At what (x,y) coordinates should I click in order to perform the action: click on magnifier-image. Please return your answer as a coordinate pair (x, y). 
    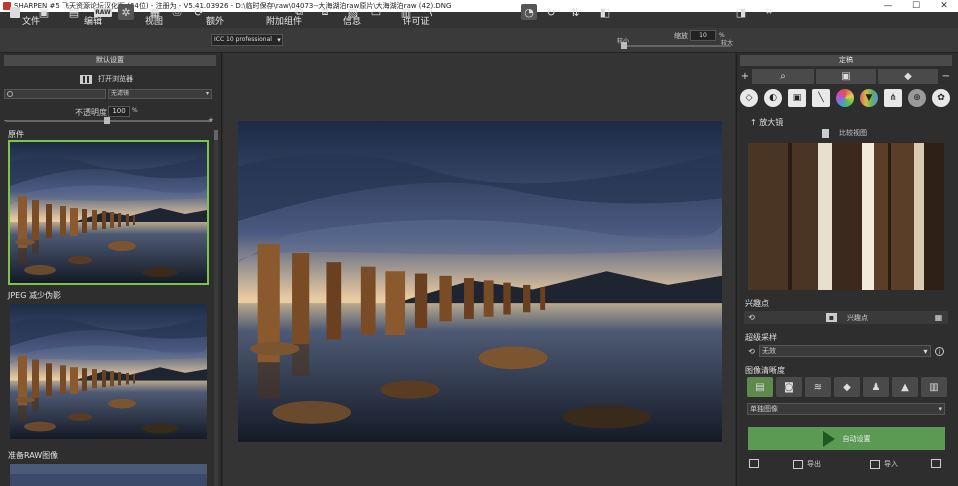
    Looking at the image, I should click on (846, 216).